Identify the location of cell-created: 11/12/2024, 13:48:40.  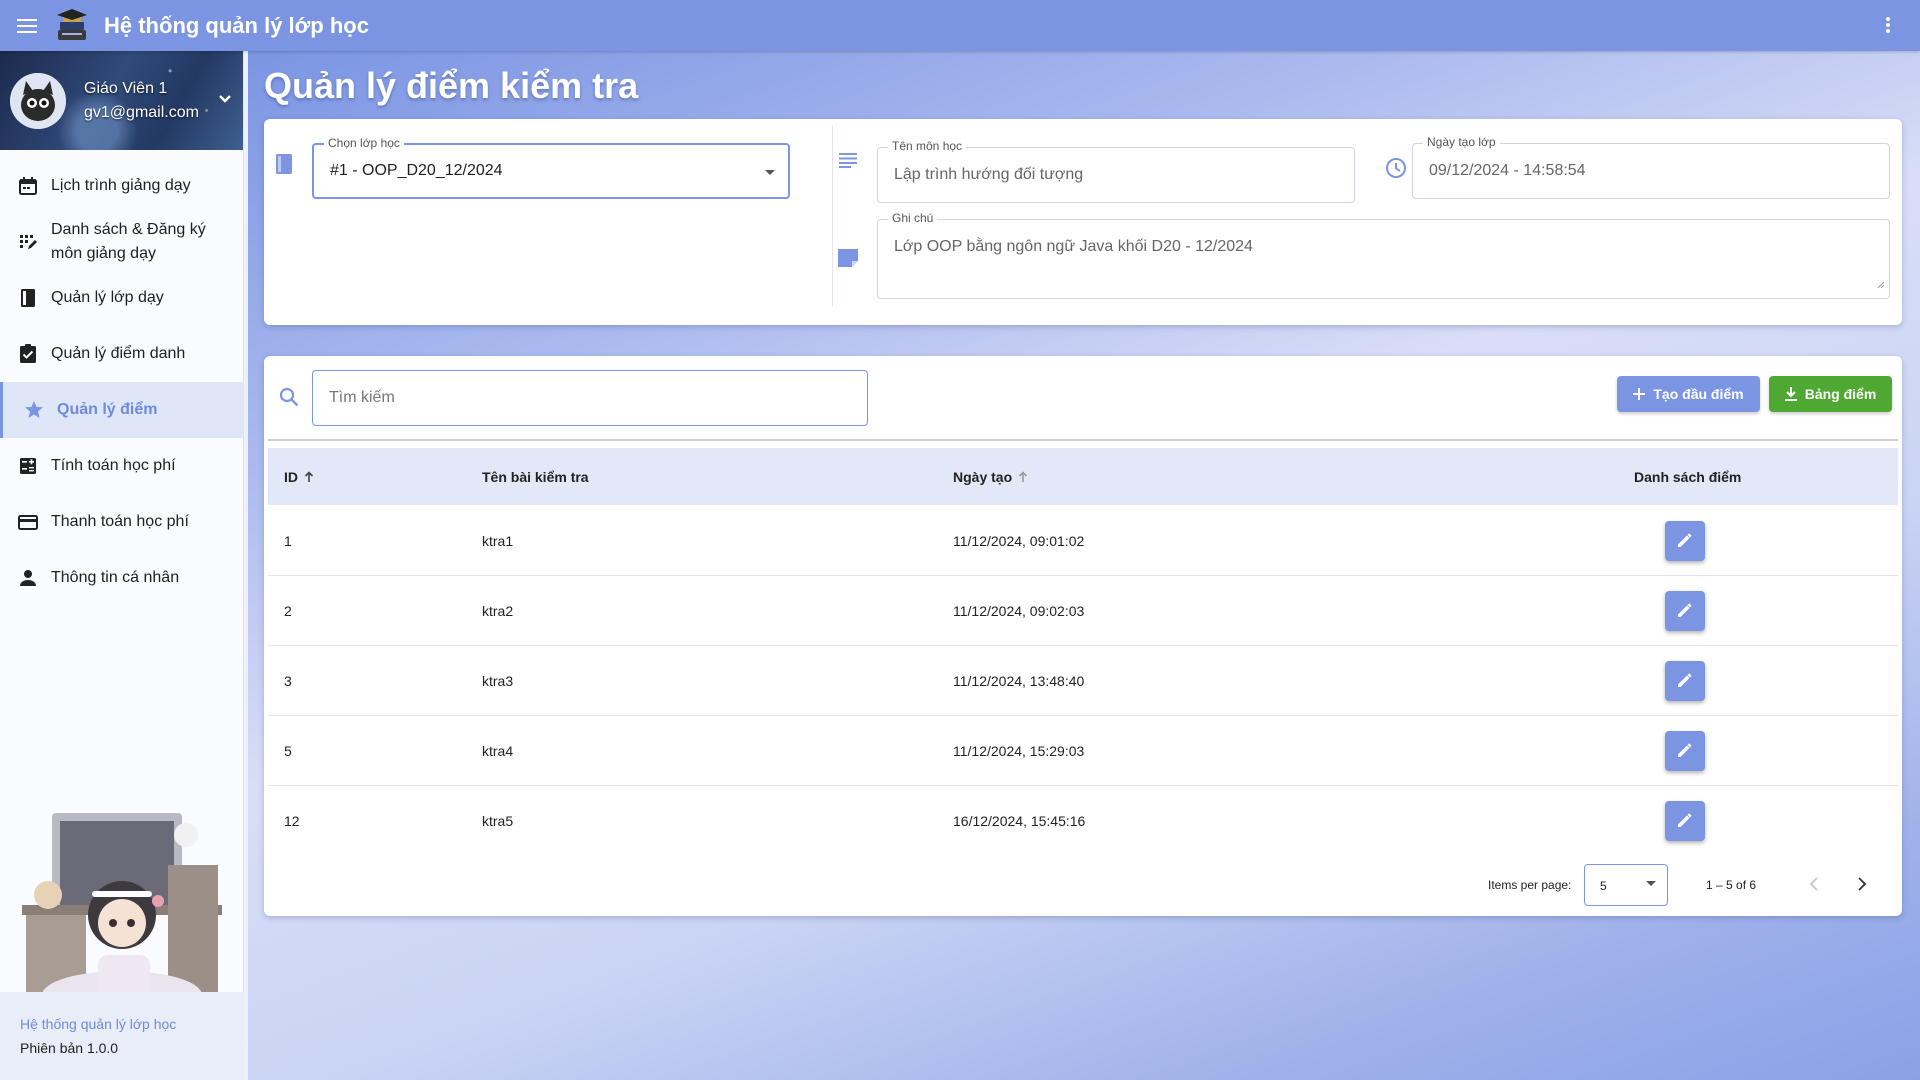
(1019, 681).